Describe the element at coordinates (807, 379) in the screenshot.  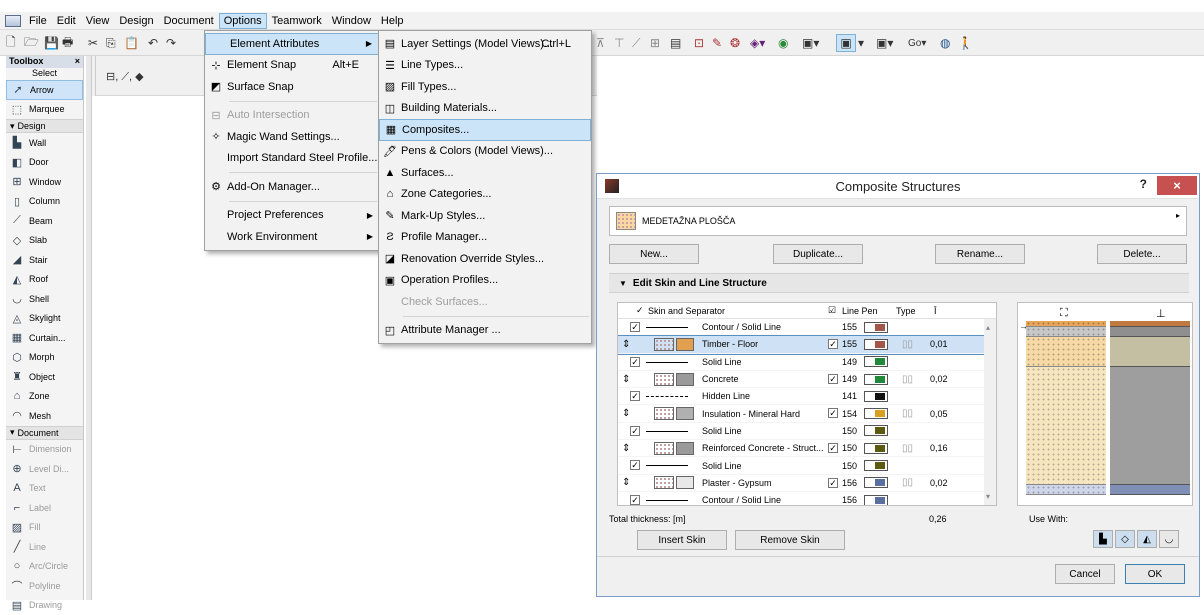
I see `skin-row: ⇕Concrete✓0,02▯▯149` at that location.